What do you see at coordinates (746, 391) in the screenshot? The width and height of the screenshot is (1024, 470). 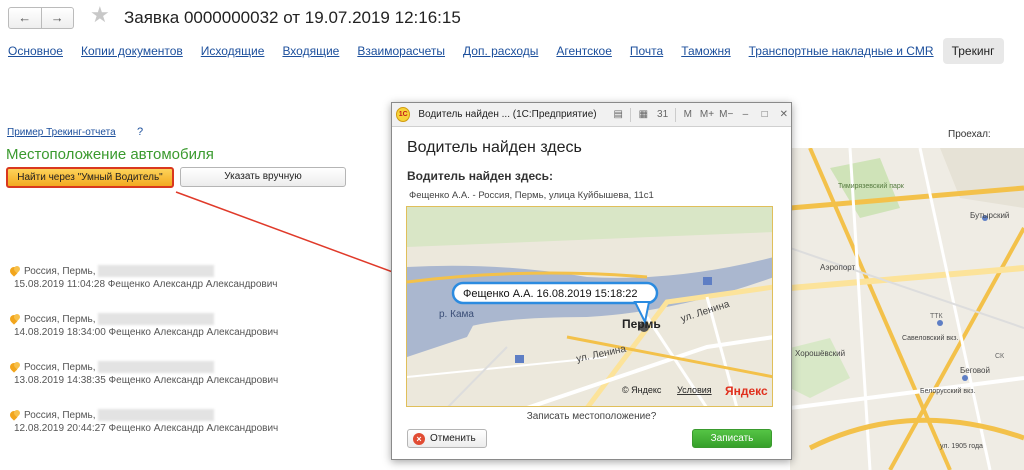 I see `yandex-logo: Яндекс` at bounding box center [746, 391].